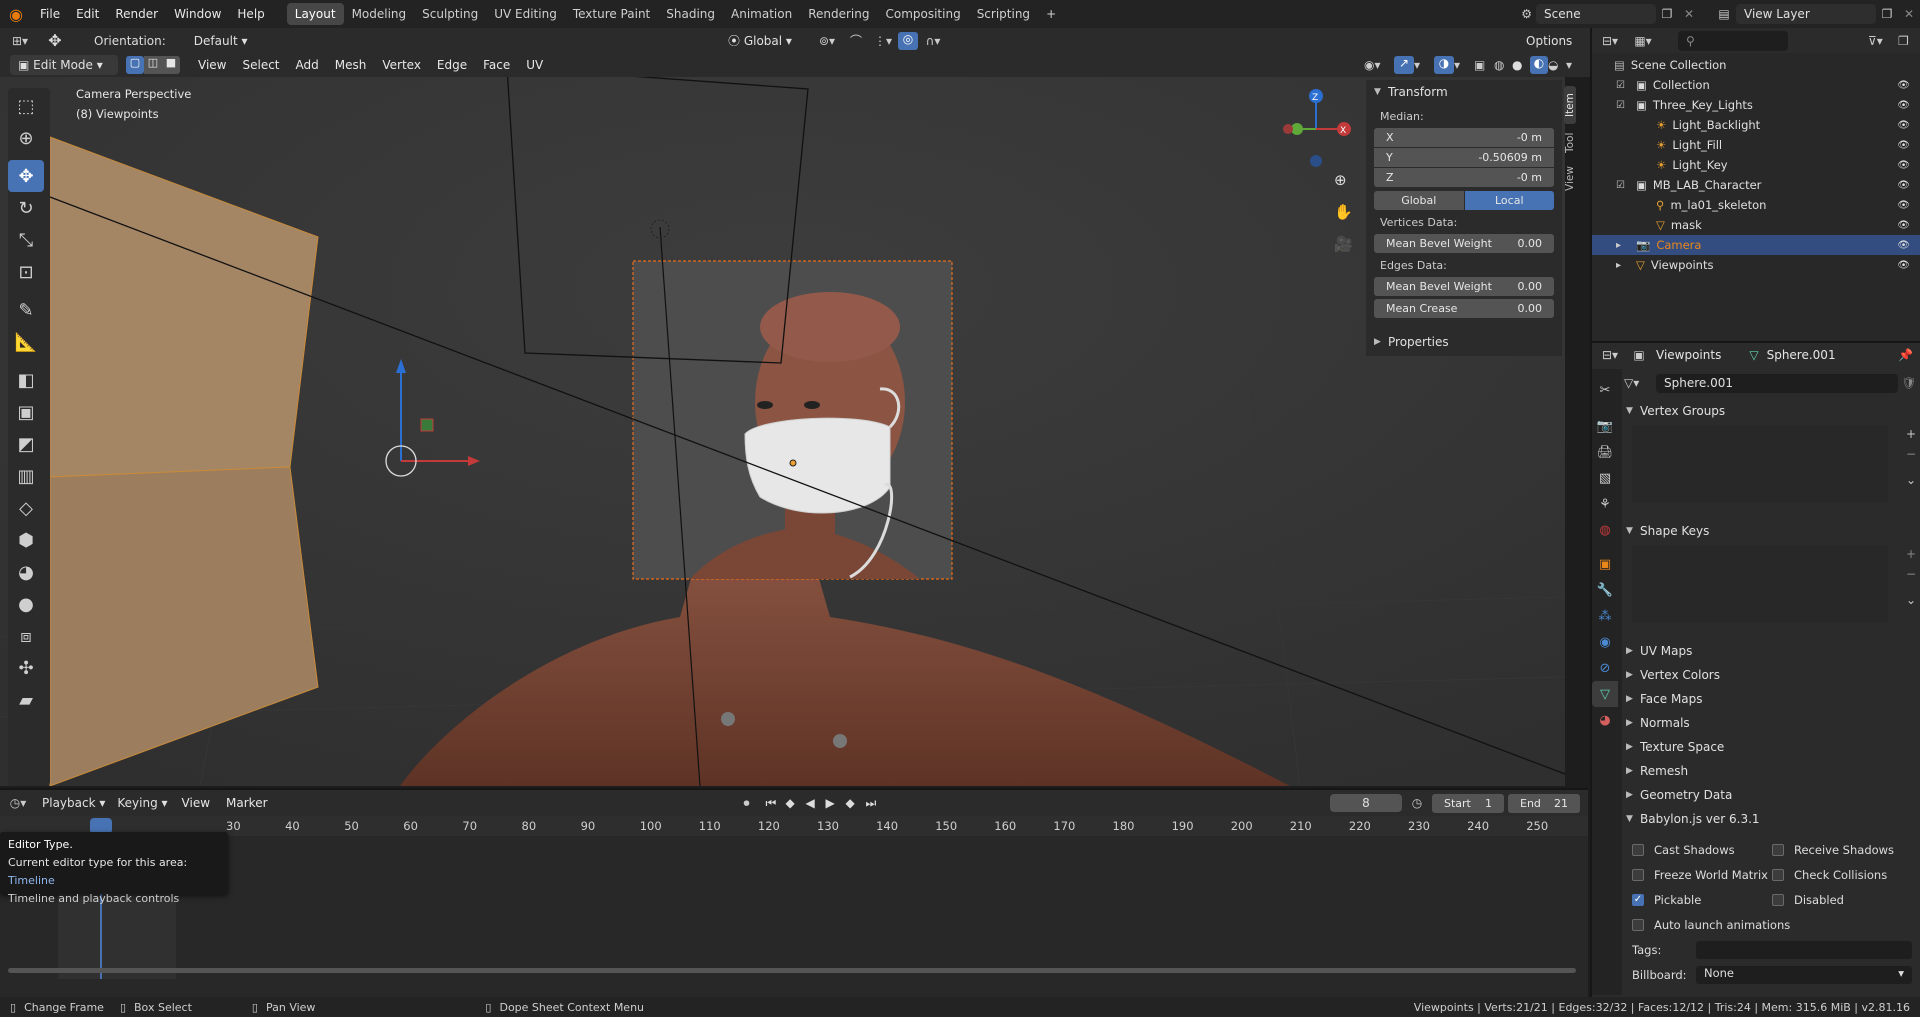 This screenshot has width=1920, height=1017. What do you see at coordinates (883, 41) in the screenshot?
I see `snap-target-icon: ⋮▾` at bounding box center [883, 41].